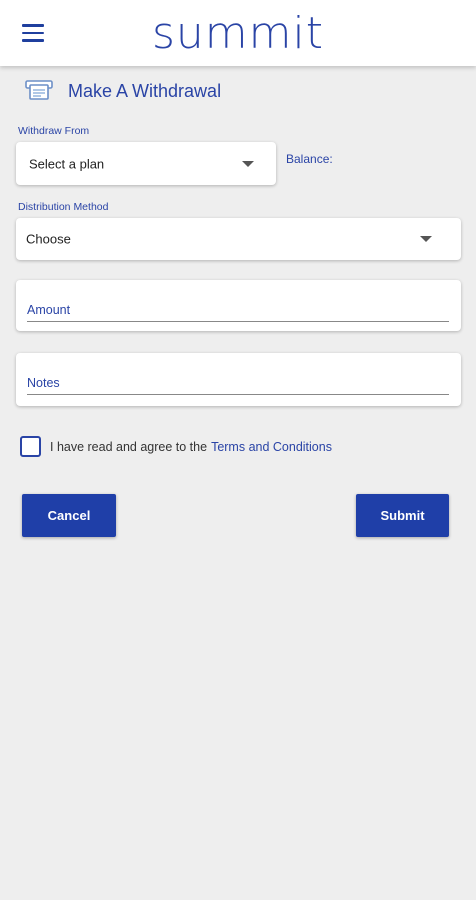  I want to click on terms-link: Terms and Conditions, so click(271, 447).